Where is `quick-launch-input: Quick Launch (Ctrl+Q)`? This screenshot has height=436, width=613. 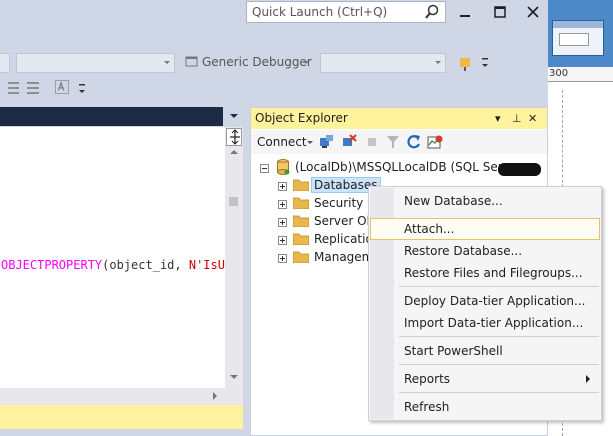 quick-launch-input: Quick Launch (Ctrl+Q) is located at coordinates (346, 12).